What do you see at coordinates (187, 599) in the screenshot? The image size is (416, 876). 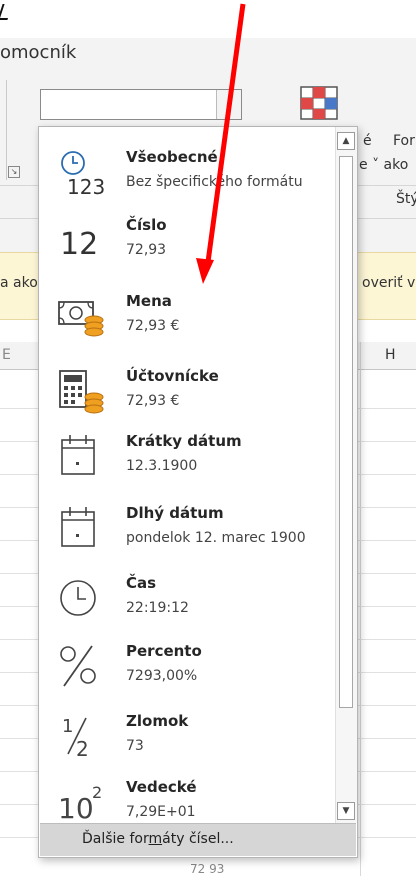 I see `format-item-time: Čas 22:19:12` at bounding box center [187, 599].